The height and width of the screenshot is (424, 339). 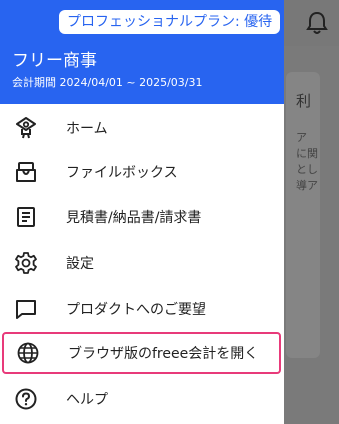 What do you see at coordinates (26, 128) in the screenshot?
I see `home-robot-icon` at bounding box center [26, 128].